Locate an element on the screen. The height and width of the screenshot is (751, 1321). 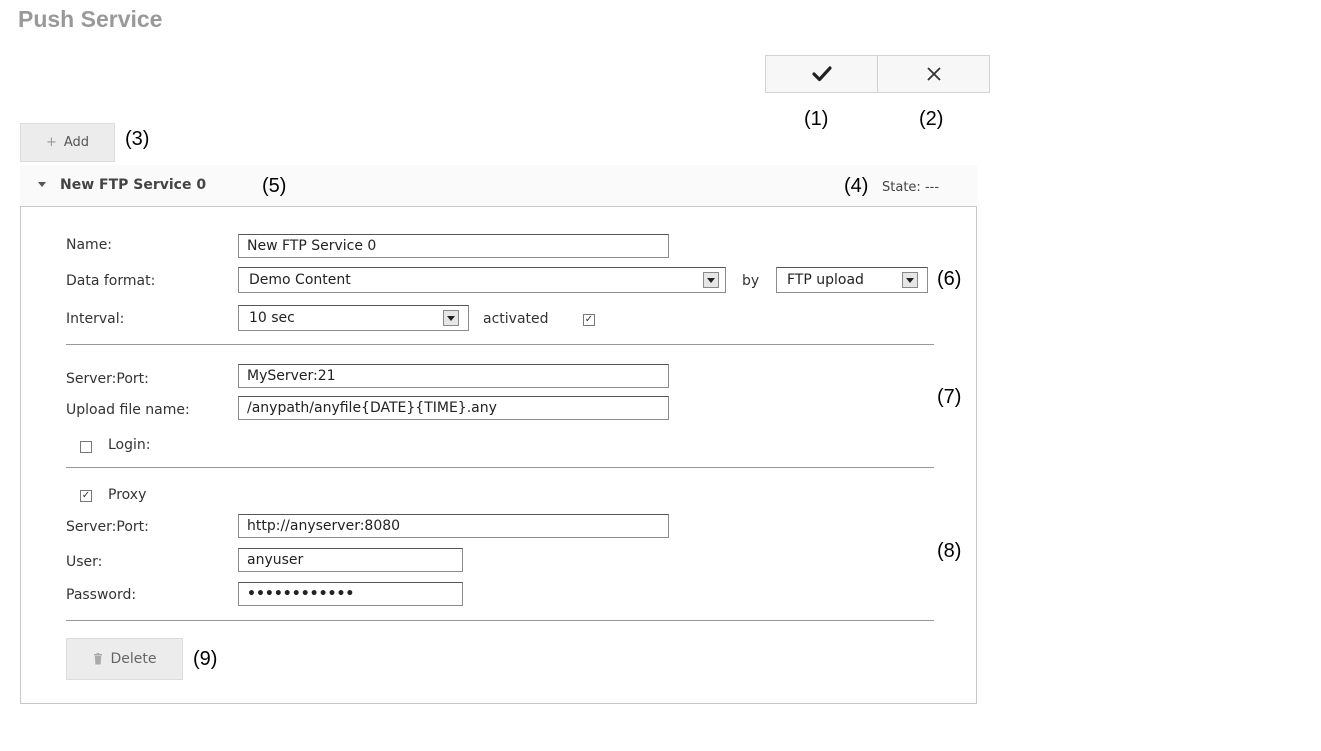
page-title: Push Service is located at coordinates (90, 19).